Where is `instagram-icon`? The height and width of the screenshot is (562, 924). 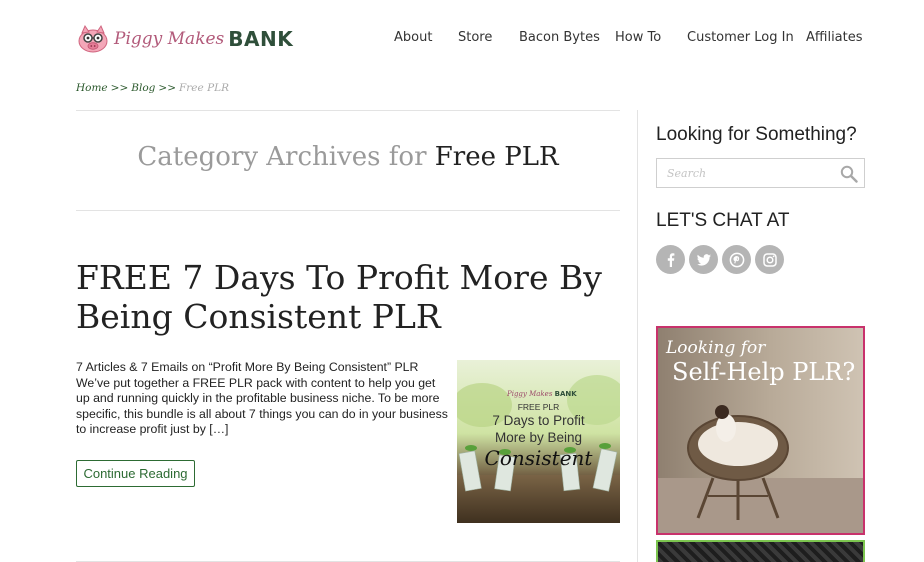 instagram-icon is located at coordinates (769, 259).